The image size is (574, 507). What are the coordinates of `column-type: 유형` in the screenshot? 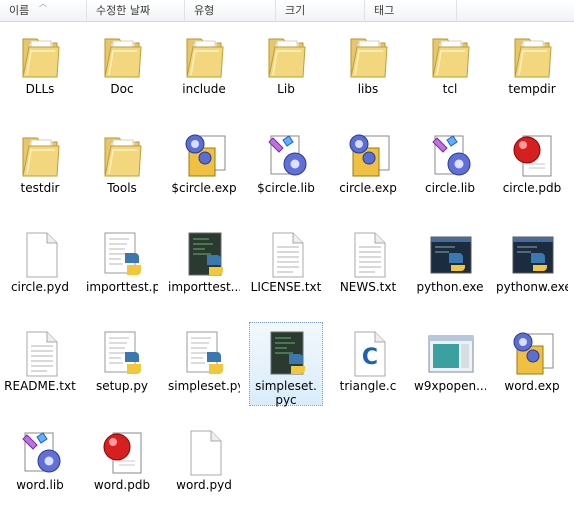 It's located at (230, 11).